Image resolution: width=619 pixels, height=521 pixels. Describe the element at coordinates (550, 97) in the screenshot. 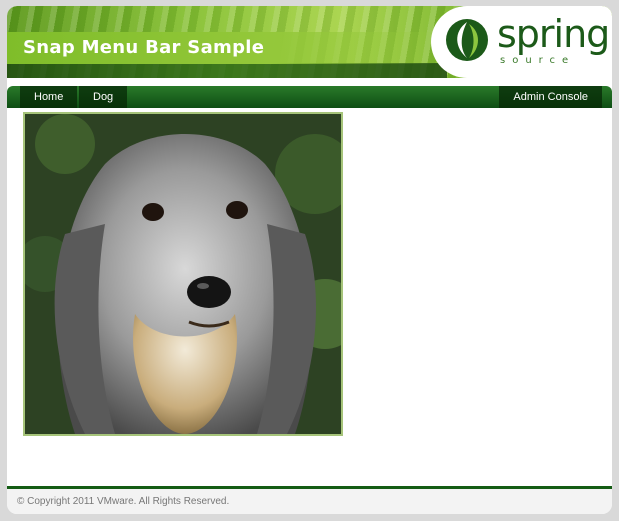

I see `menu-item-admin-console: Admin Console` at that location.